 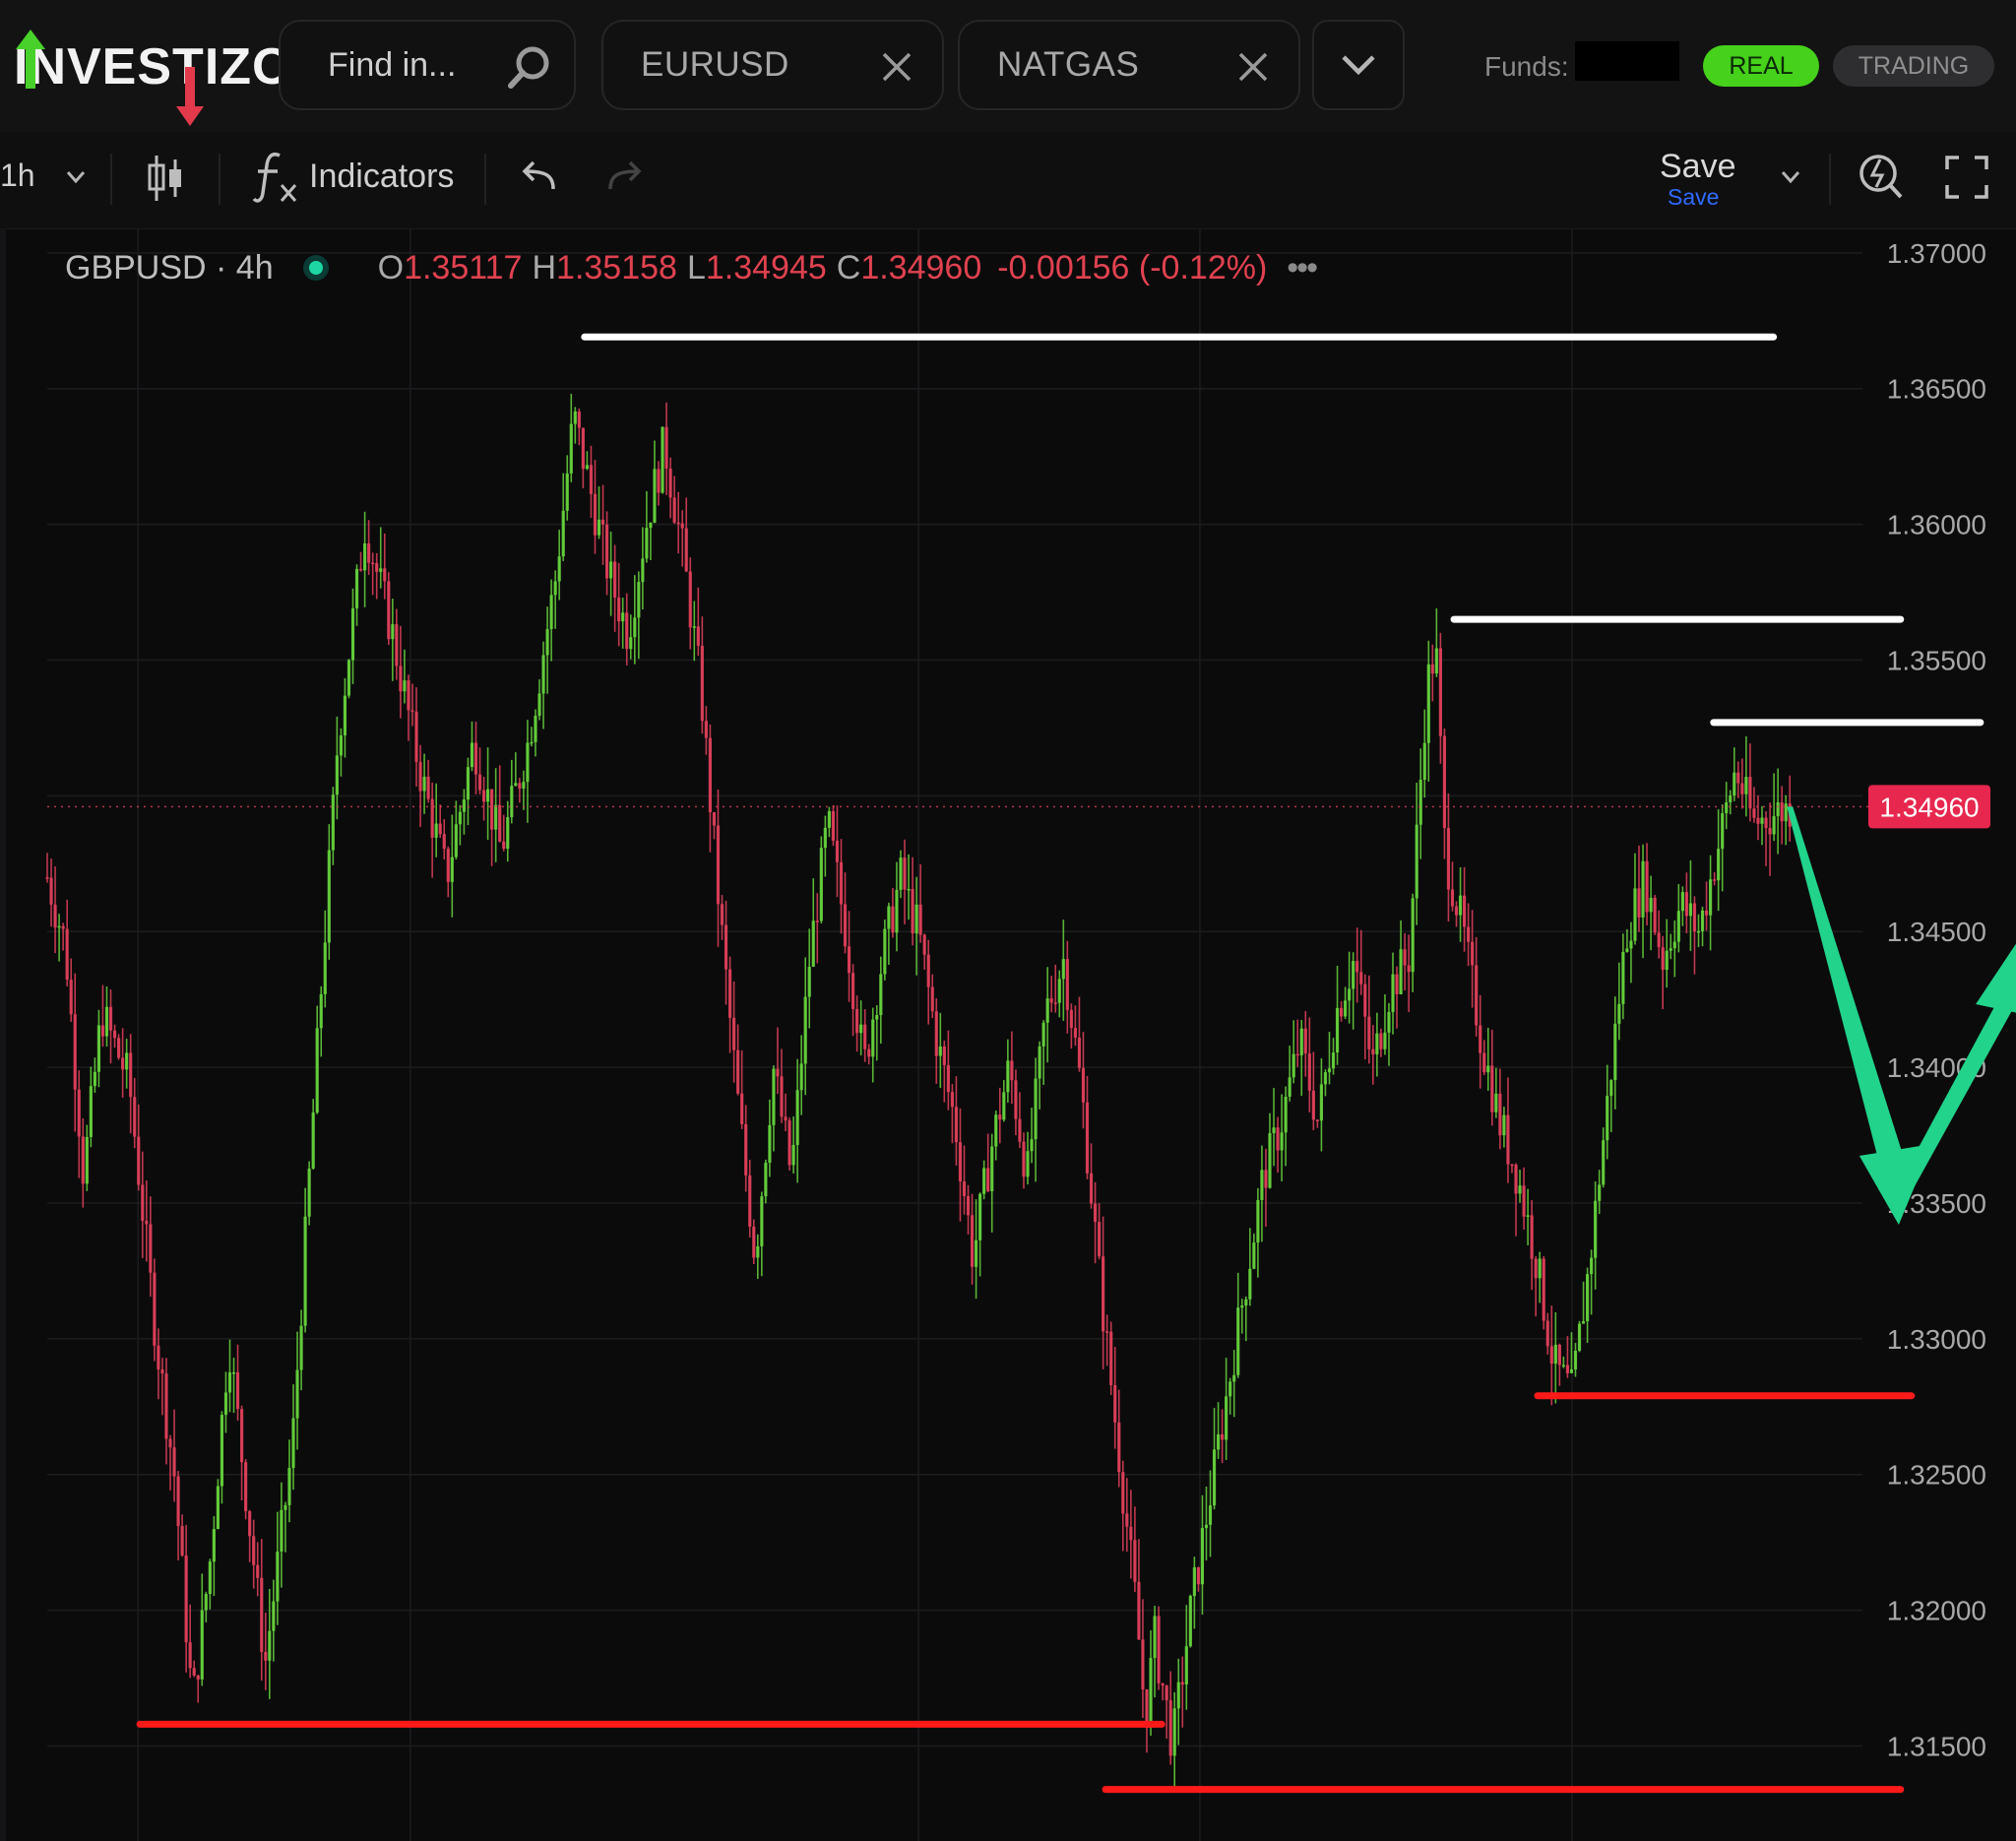 I want to click on logo-text: INVESTIZO, so click(x=153, y=66).